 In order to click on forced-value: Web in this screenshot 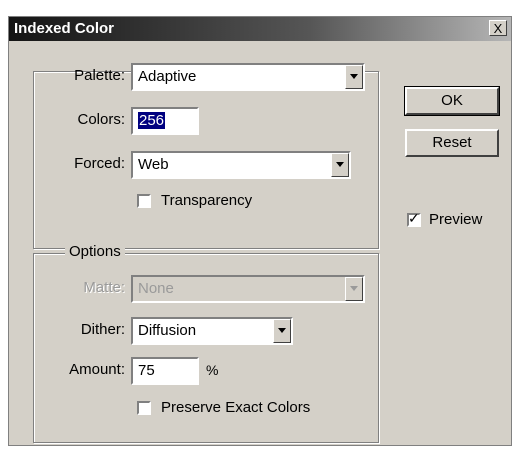, I will do `click(153, 164)`.